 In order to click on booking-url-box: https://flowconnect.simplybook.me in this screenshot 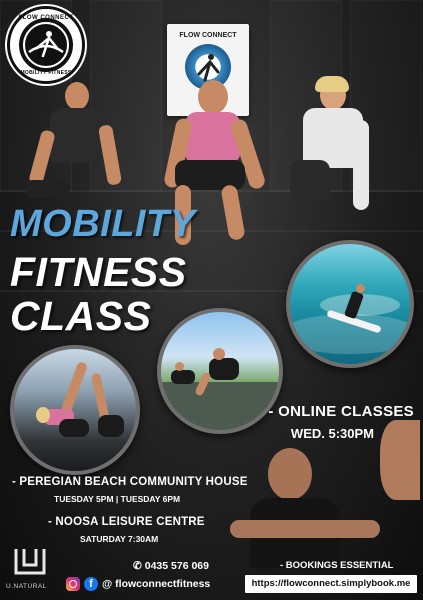, I will do `click(331, 584)`.